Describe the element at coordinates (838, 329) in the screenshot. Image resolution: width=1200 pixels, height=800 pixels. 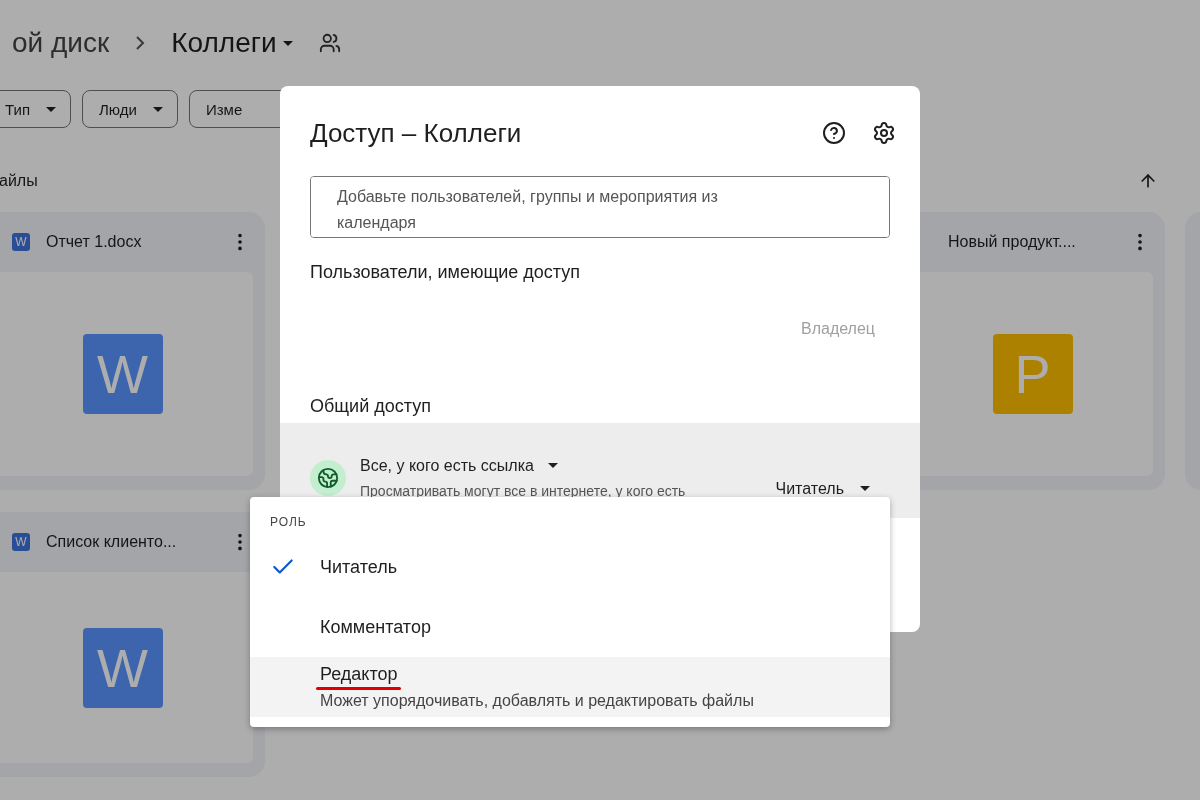
I see `owner-role: Владелец` at that location.